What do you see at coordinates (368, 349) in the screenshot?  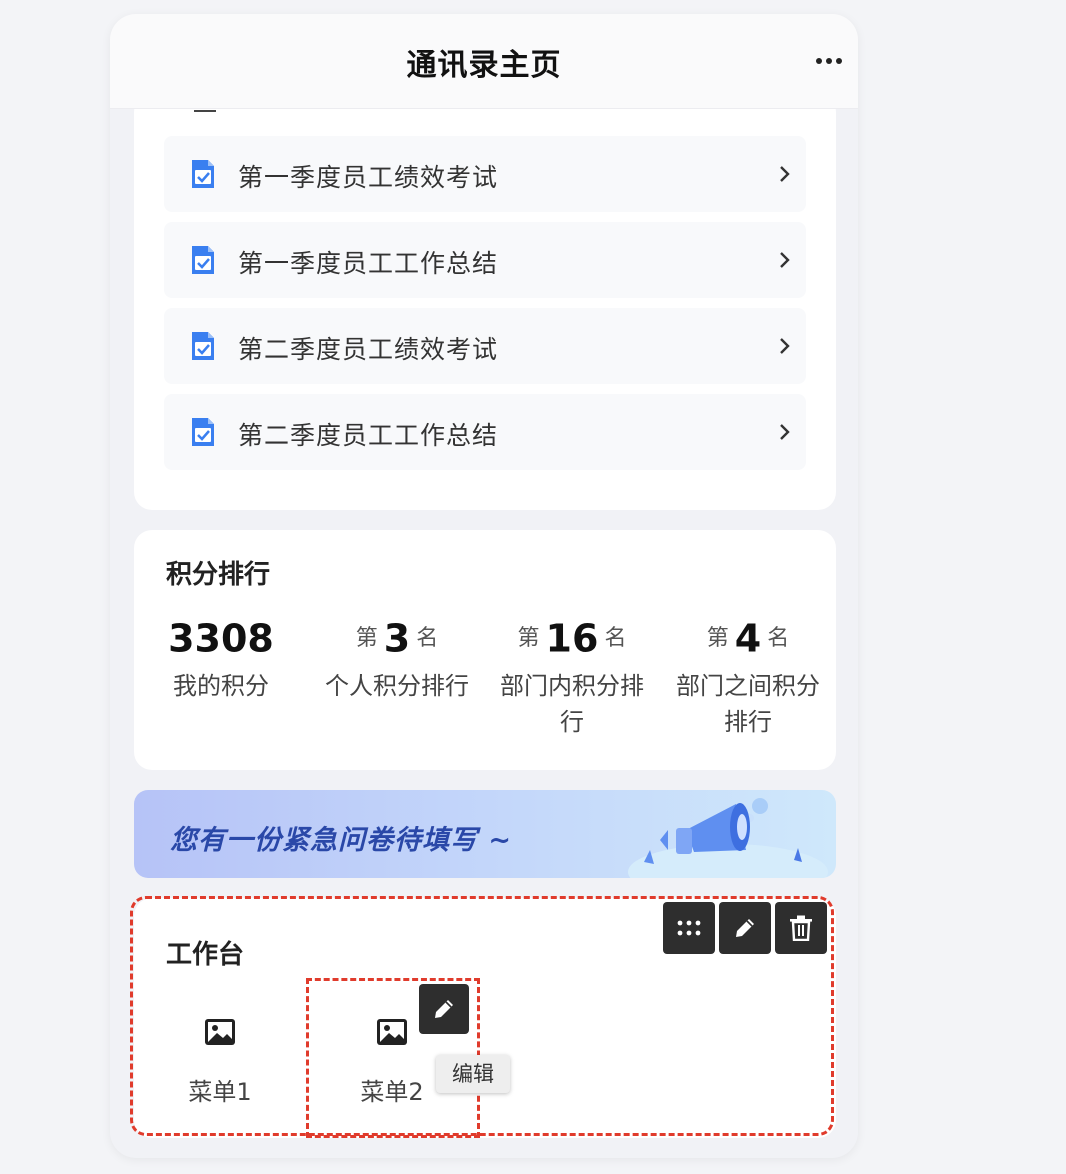 I see `exam-item-label: 第二季度员工绩效考试` at bounding box center [368, 349].